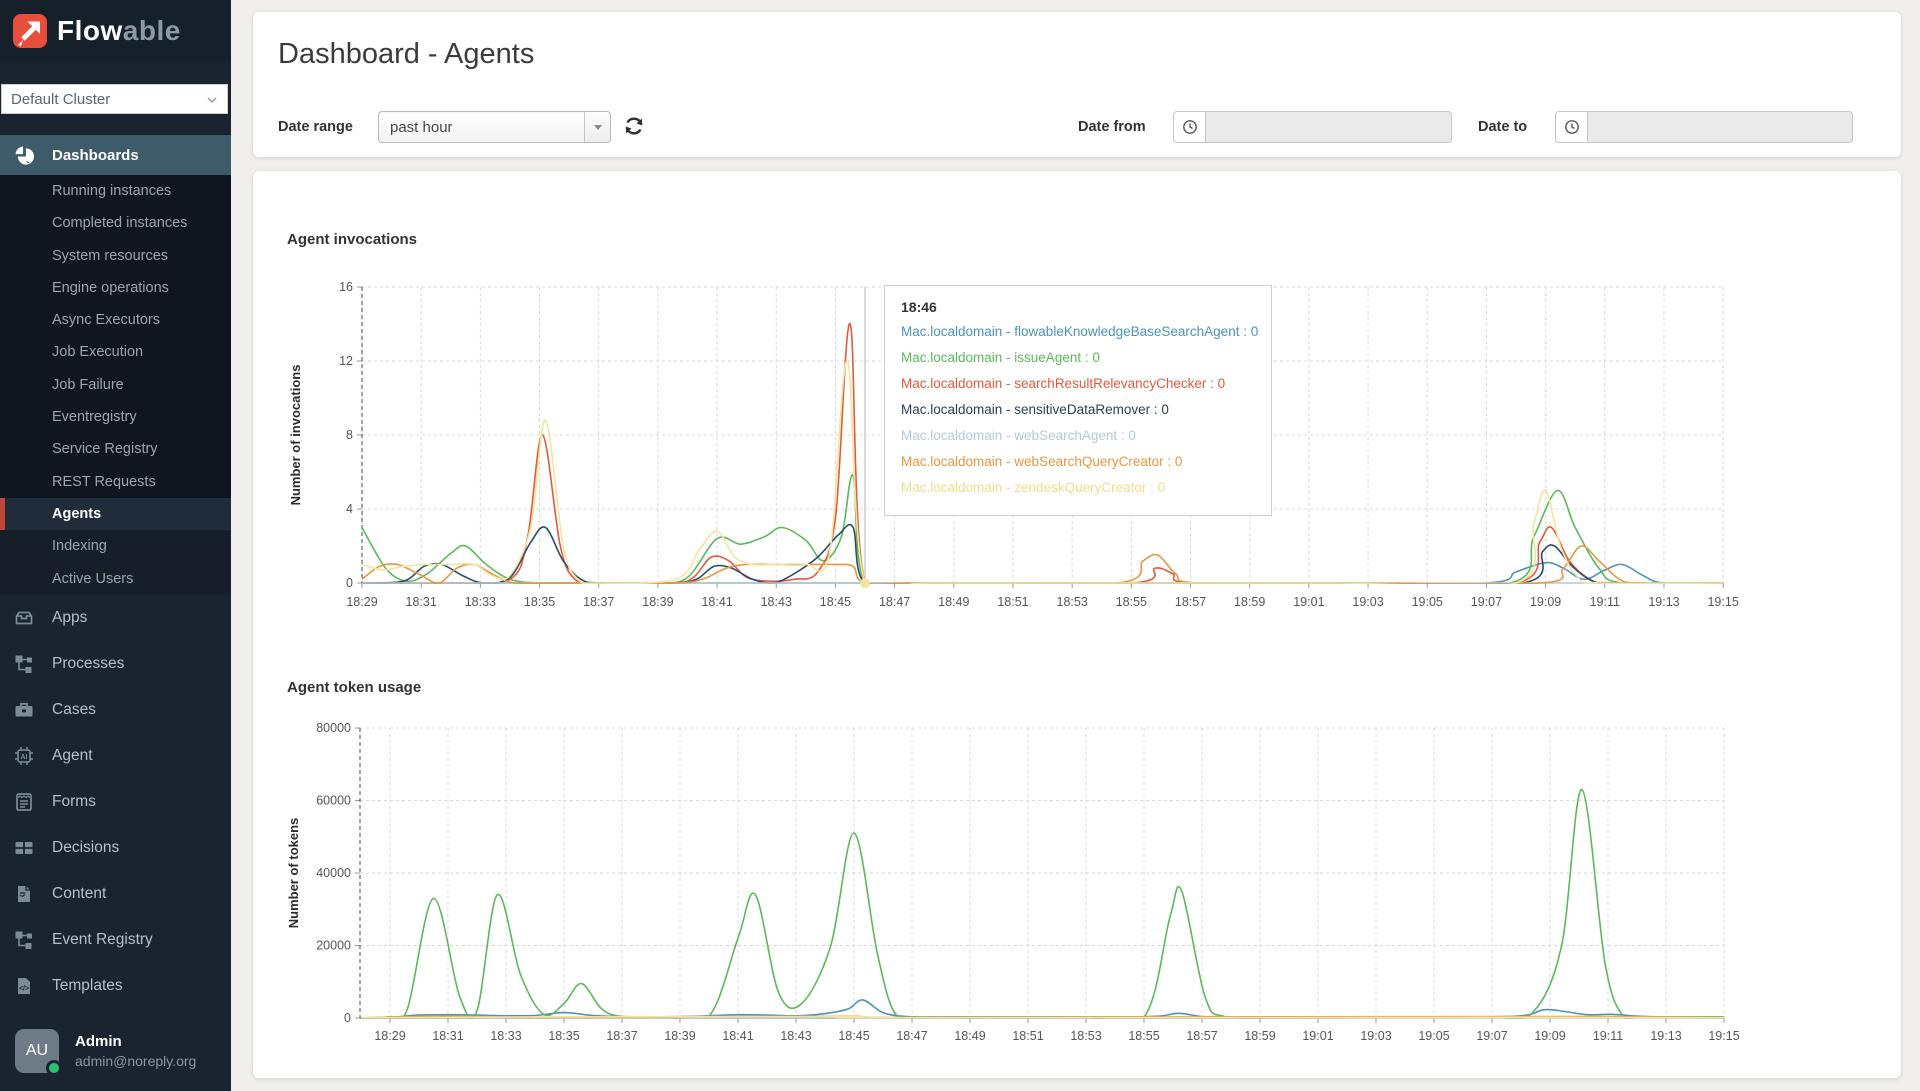  What do you see at coordinates (114, 99) in the screenshot?
I see `cluster-select: Default Cluster` at bounding box center [114, 99].